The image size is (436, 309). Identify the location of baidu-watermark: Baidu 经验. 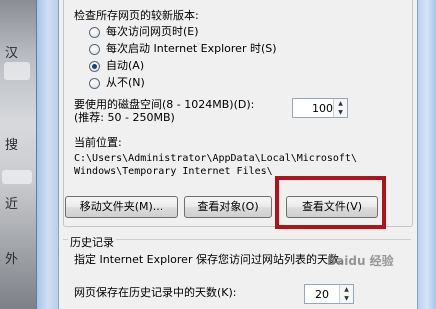
(360, 261).